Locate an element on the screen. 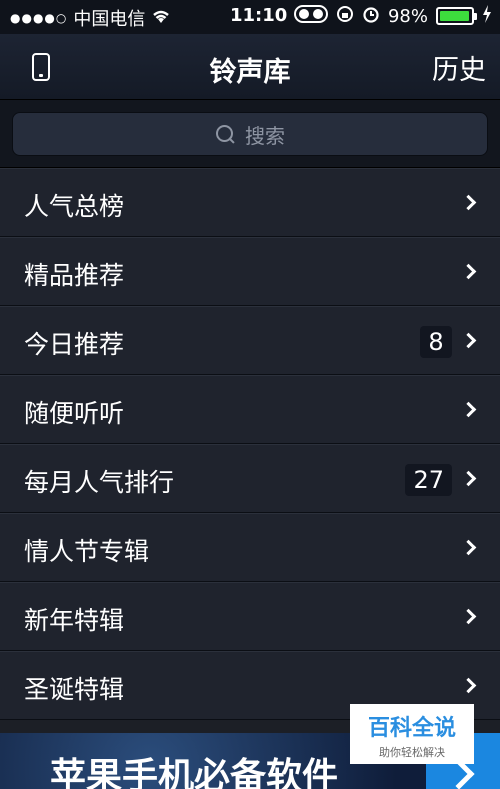 The width and height of the screenshot is (500, 789). battery-percent: 98% is located at coordinates (407, 16).